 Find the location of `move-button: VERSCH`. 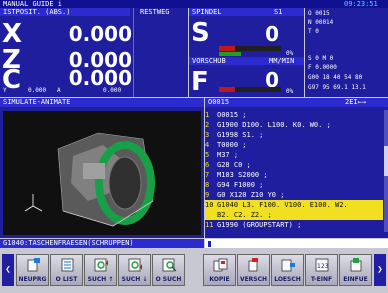

move-button: VERSCH is located at coordinates (253, 270).